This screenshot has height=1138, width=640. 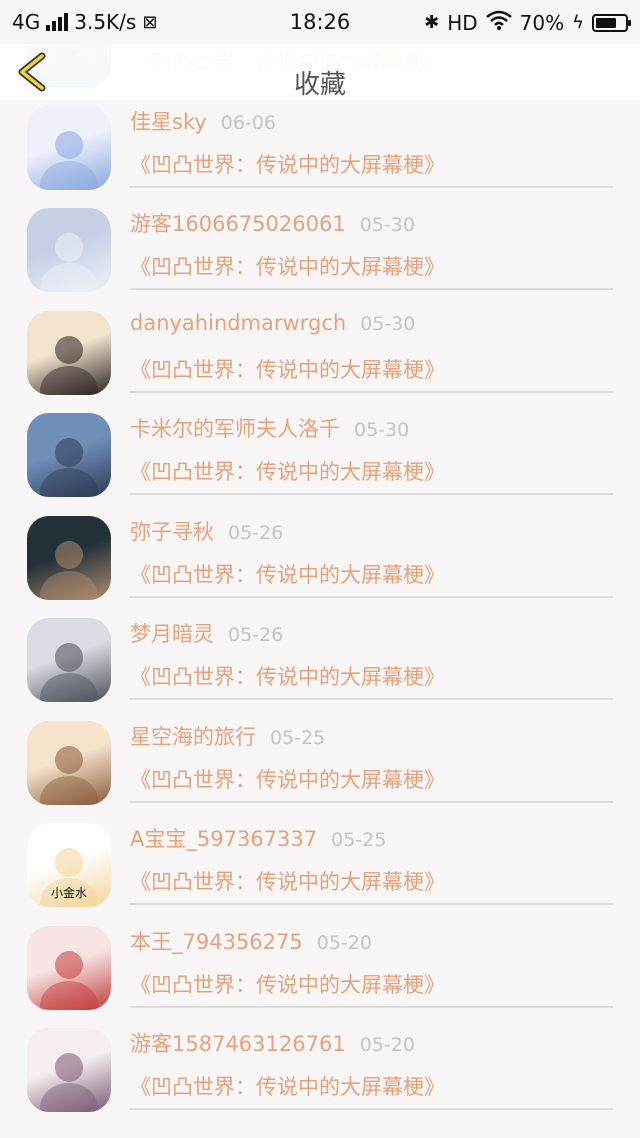 I want to click on wifi-icon, so click(x=498, y=22).